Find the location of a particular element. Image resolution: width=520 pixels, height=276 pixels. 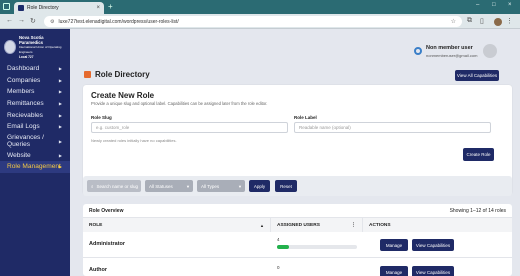

user-name: Non member user is located at coordinates (449, 48).